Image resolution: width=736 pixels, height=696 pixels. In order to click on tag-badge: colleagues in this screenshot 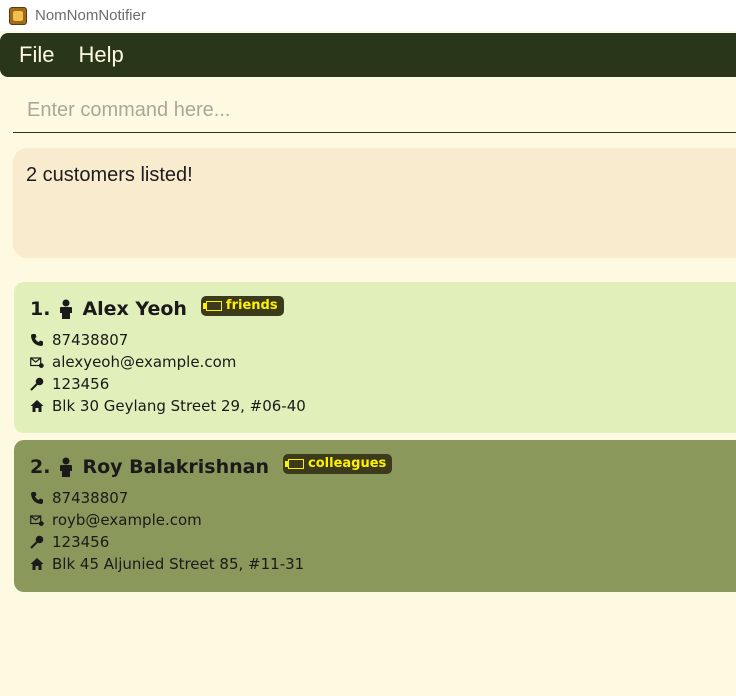, I will do `click(338, 464)`.